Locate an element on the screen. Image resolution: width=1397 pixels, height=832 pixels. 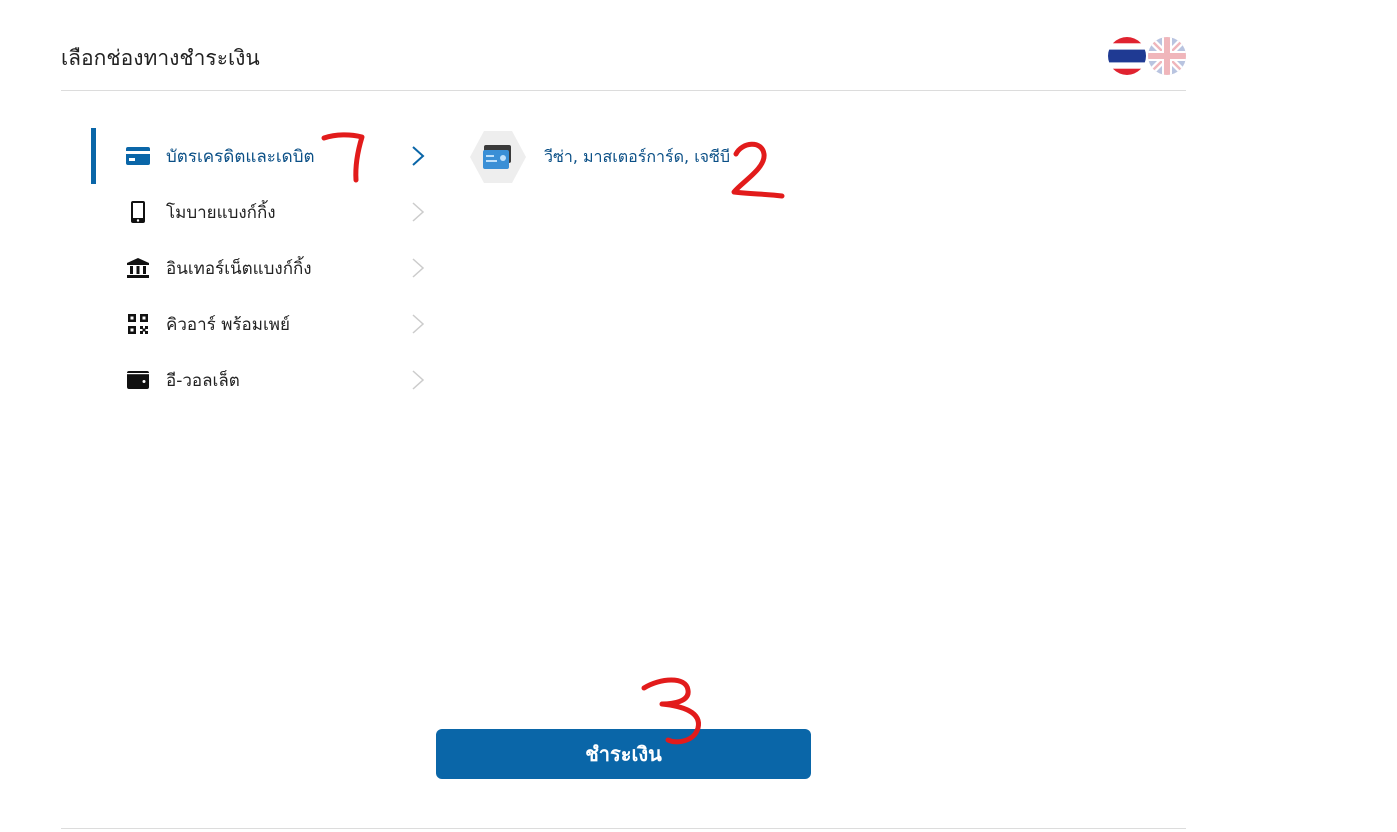
card-hexagon-icon is located at coordinates (498, 157).